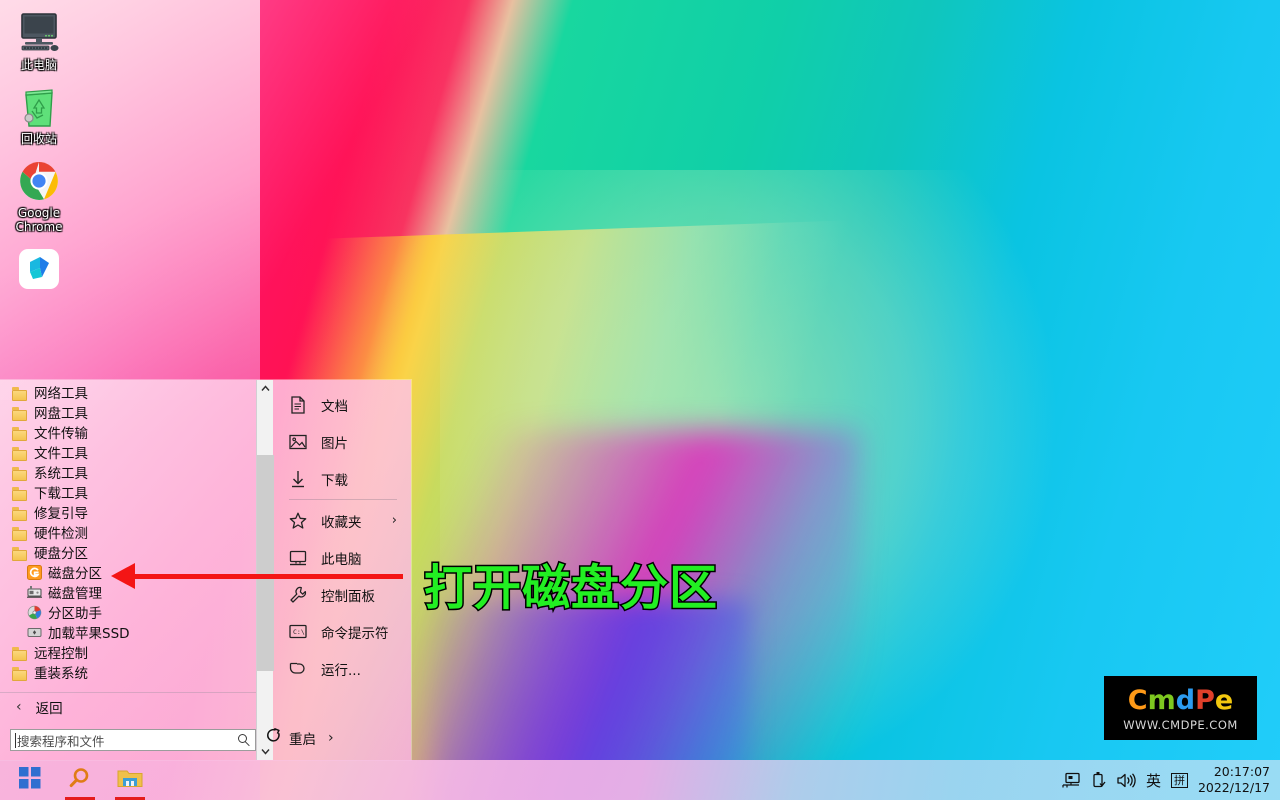  Describe the element at coordinates (61, 534) in the screenshot. I see `menu-item-label: 硬件检测` at that location.